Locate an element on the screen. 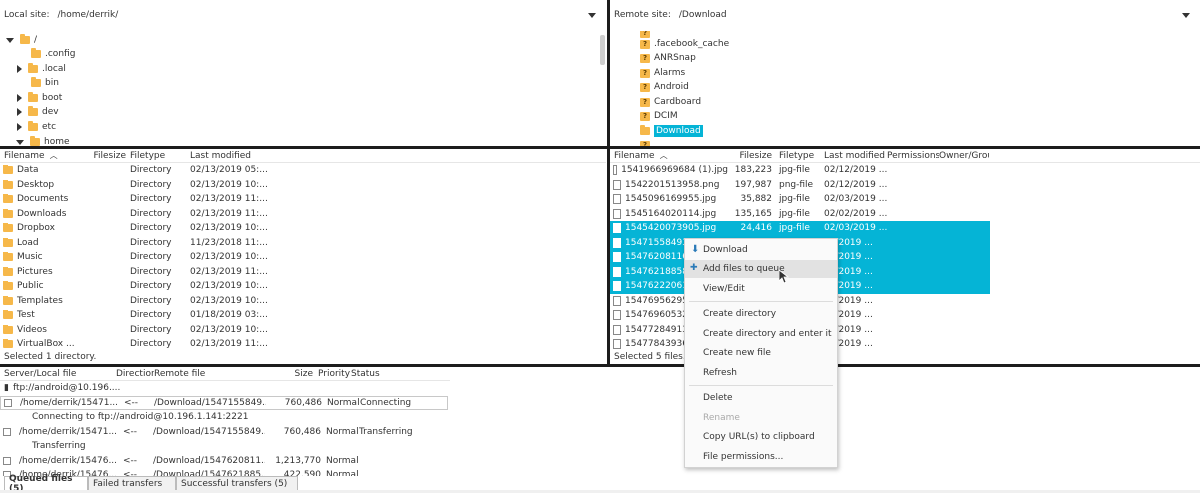 The image size is (1200, 493). tab-failed-transfers: Failed transfers is located at coordinates (132, 483).